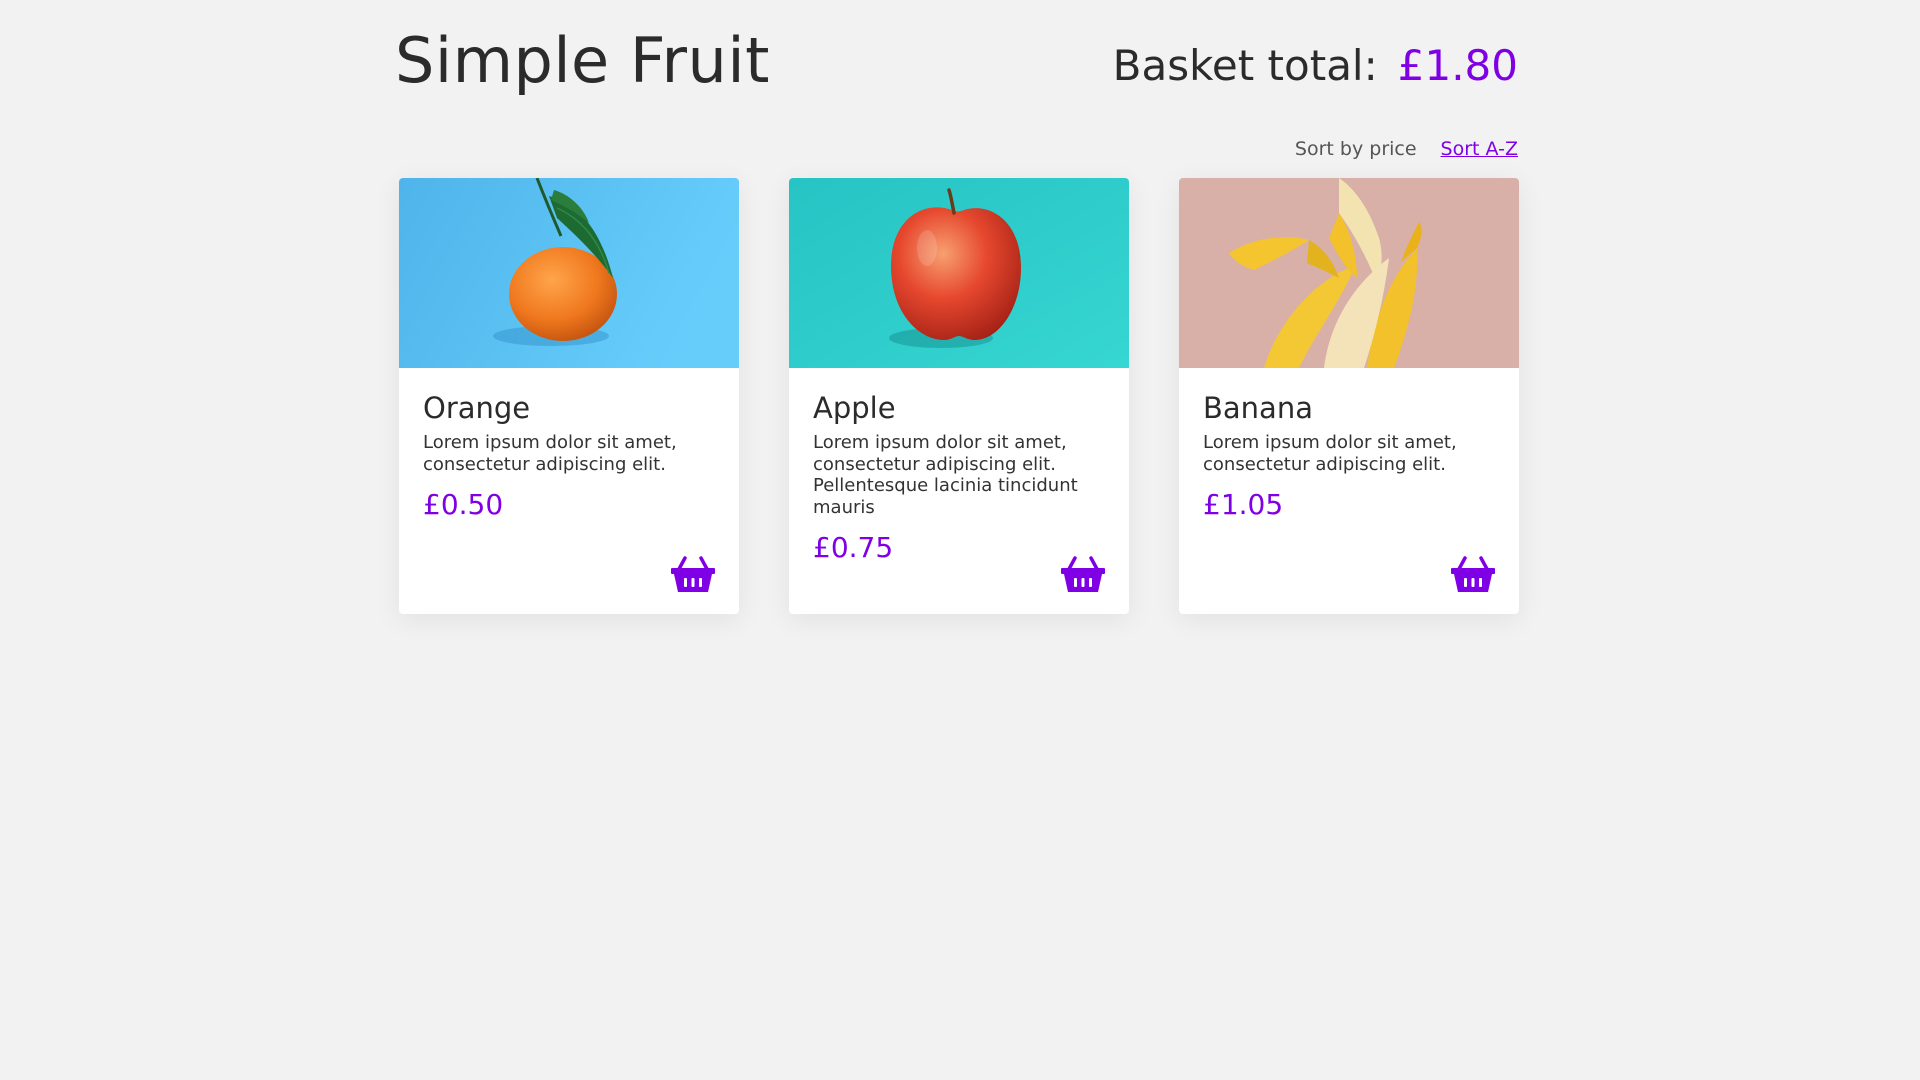  Describe the element at coordinates (956, 65) in the screenshot. I see `header: Simple Fruit Basket total: £1.80` at that location.